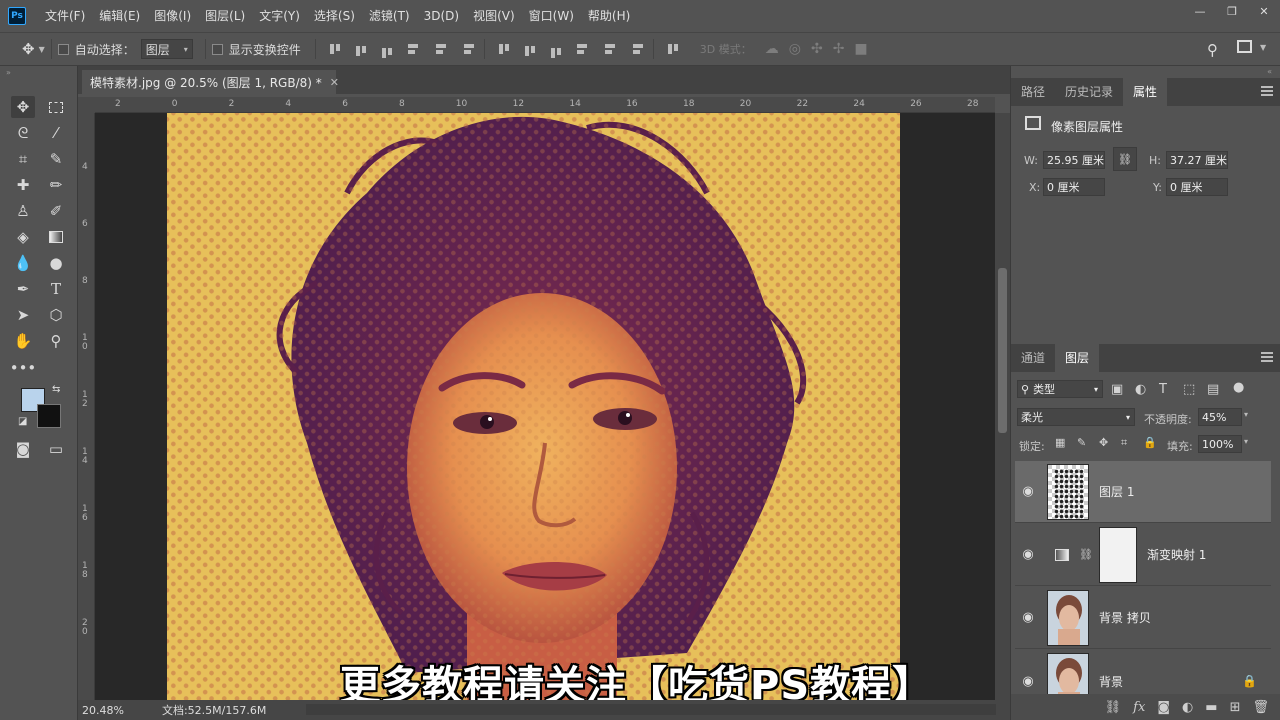 The height and width of the screenshot is (720, 1280). Describe the element at coordinates (56, 341) in the screenshot. I see `zoom-tool-icon: ⚲` at that location.